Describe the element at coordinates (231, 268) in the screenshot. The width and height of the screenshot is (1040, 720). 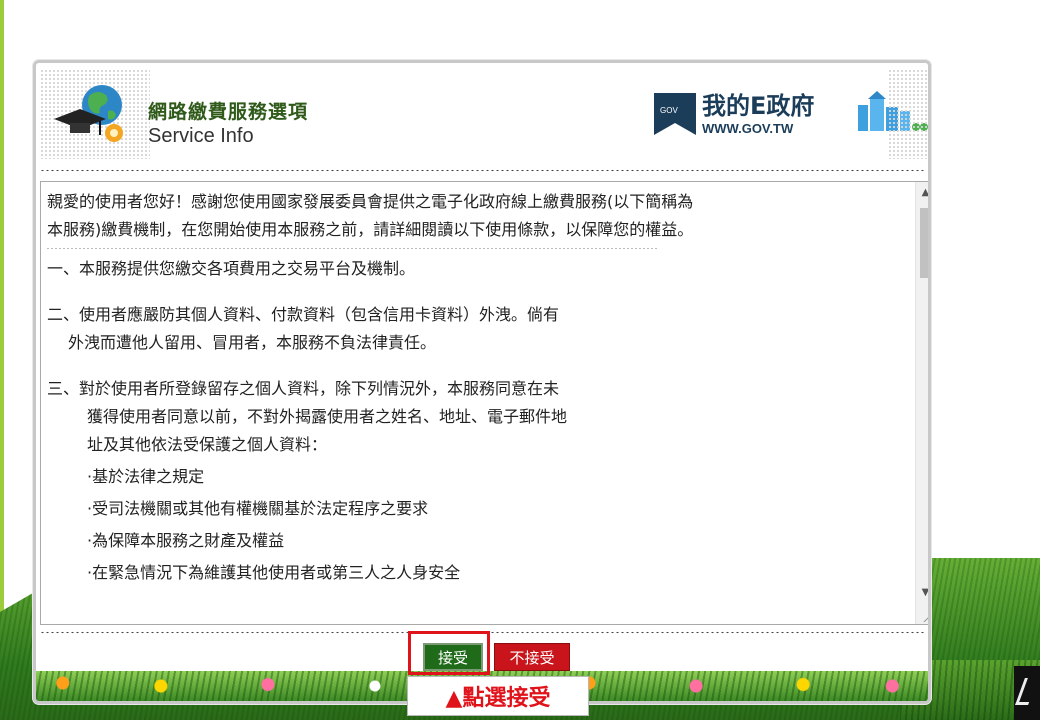
I see `terms-item-1: 一、本服務提供您繳交各項費用之交易平台及機制。` at that location.